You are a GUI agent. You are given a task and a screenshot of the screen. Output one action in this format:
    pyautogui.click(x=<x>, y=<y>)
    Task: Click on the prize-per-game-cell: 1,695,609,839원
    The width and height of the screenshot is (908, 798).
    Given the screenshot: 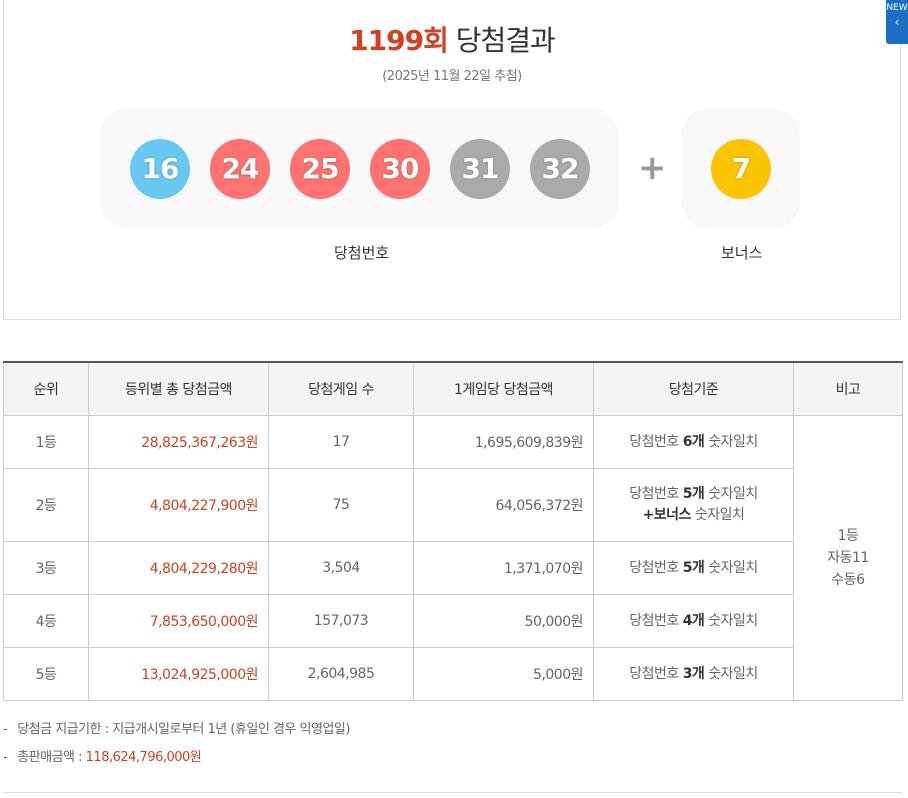 What is the action you would take?
    pyautogui.click(x=503, y=442)
    